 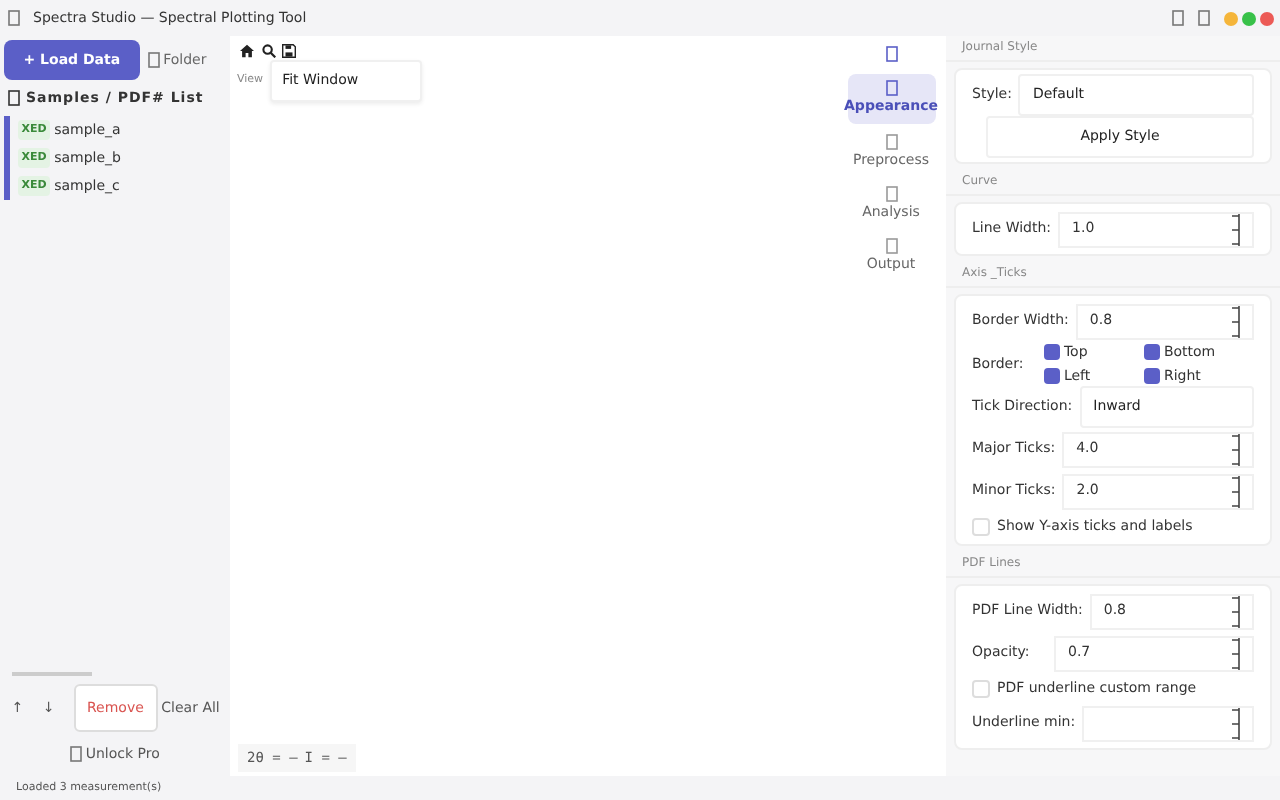 What do you see at coordinates (247, 50) in the screenshot?
I see `home-icon` at bounding box center [247, 50].